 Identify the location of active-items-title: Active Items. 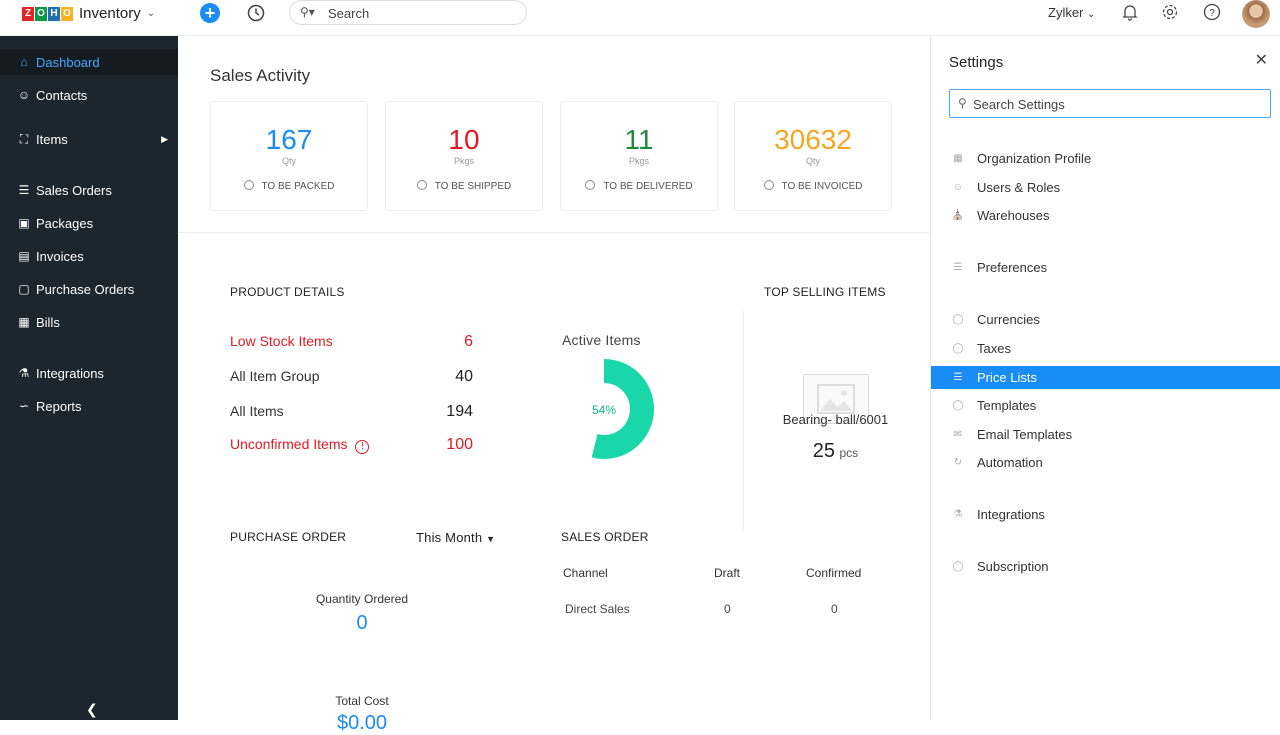
(601, 340).